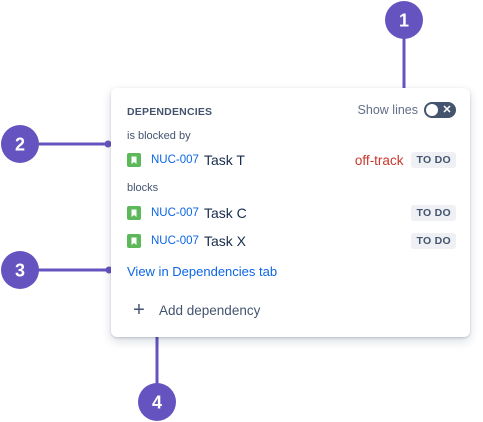  I want to click on x-icon: ✕, so click(447, 110).